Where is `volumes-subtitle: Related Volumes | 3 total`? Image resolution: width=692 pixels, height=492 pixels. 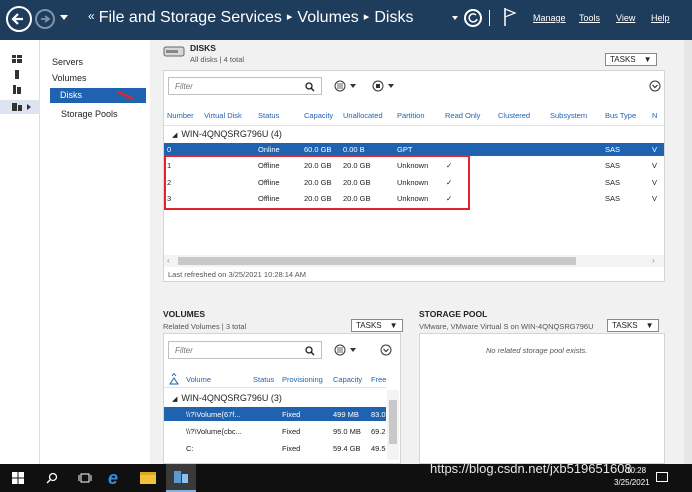
volumes-subtitle: Related Volumes | 3 total is located at coordinates (205, 326).